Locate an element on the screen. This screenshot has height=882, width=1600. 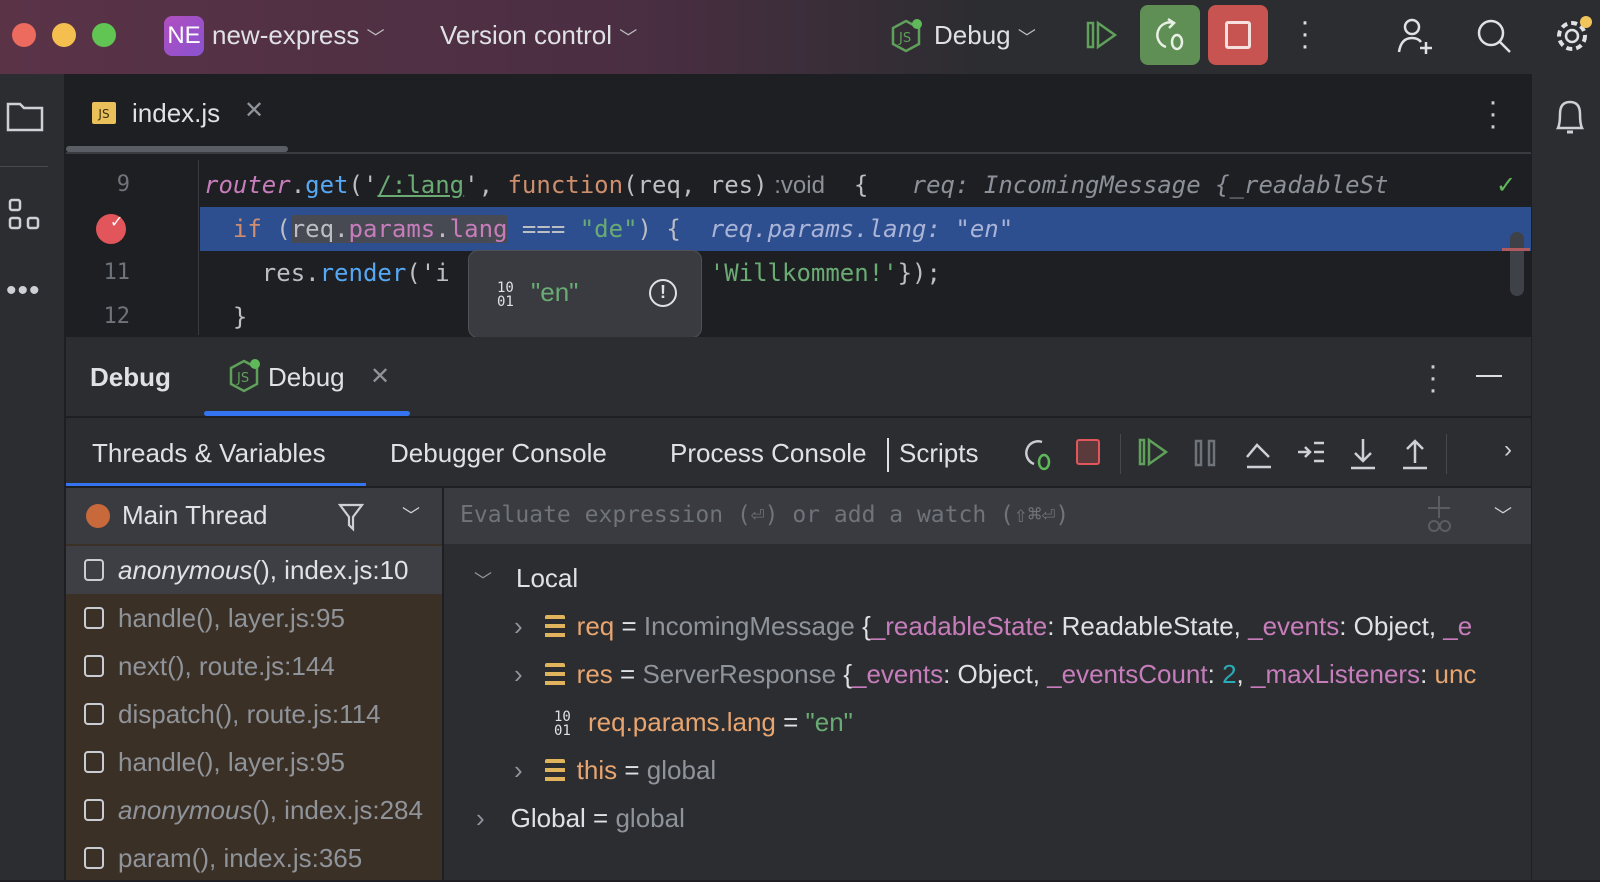
code-token: (' is located at coordinates (363, 185).